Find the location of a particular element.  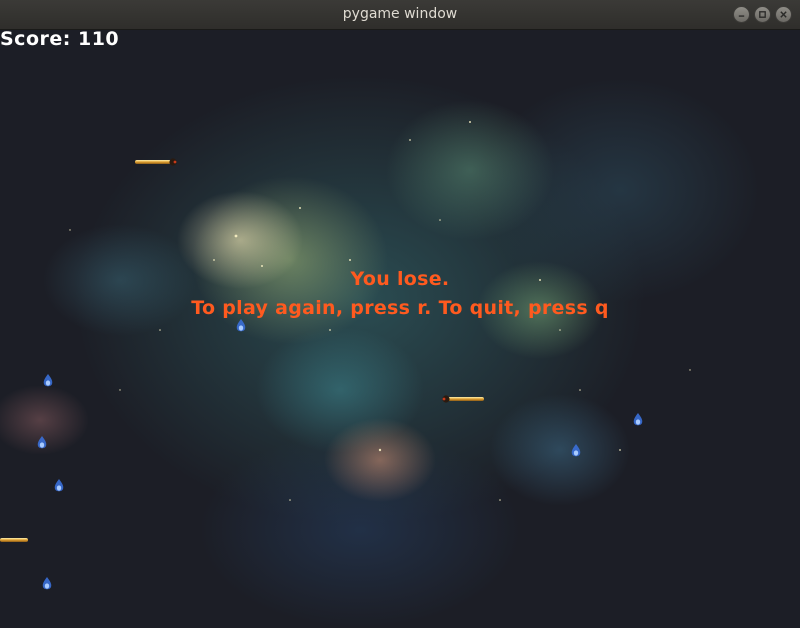

title-bar: pygame window is located at coordinates (400, 15).